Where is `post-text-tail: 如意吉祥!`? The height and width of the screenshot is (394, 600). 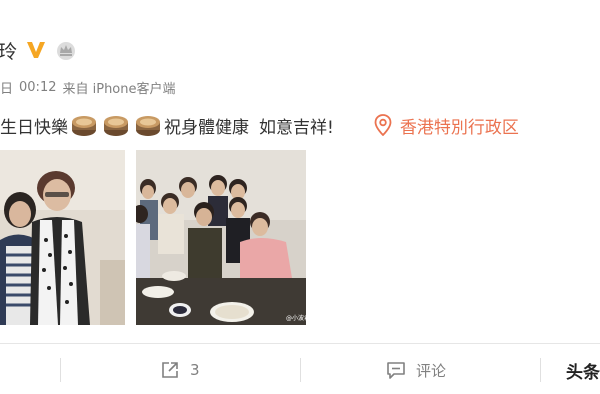 post-text-tail: 如意吉祥! is located at coordinates (296, 127).